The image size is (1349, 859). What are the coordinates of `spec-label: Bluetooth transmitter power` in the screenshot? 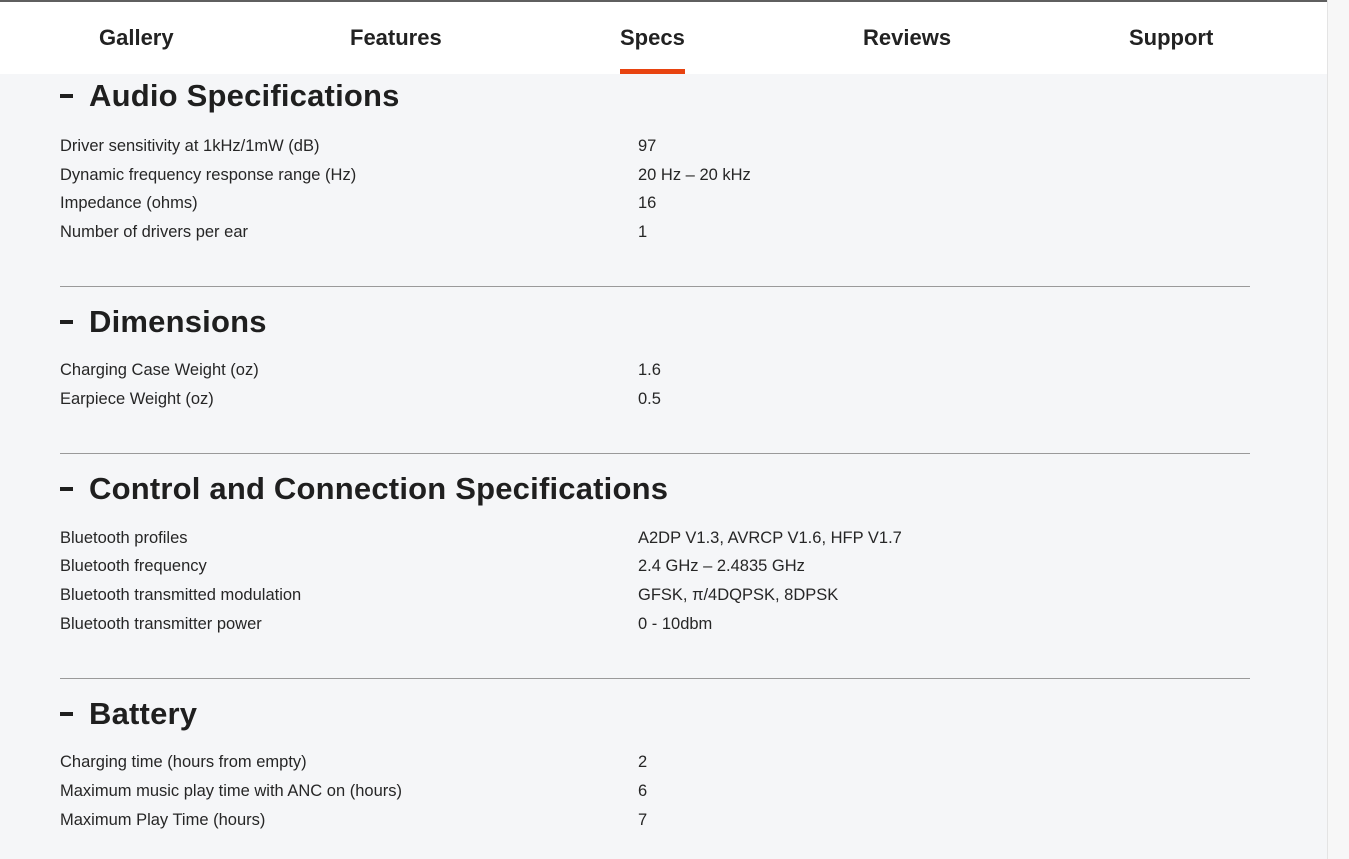 It's located at (161, 624).